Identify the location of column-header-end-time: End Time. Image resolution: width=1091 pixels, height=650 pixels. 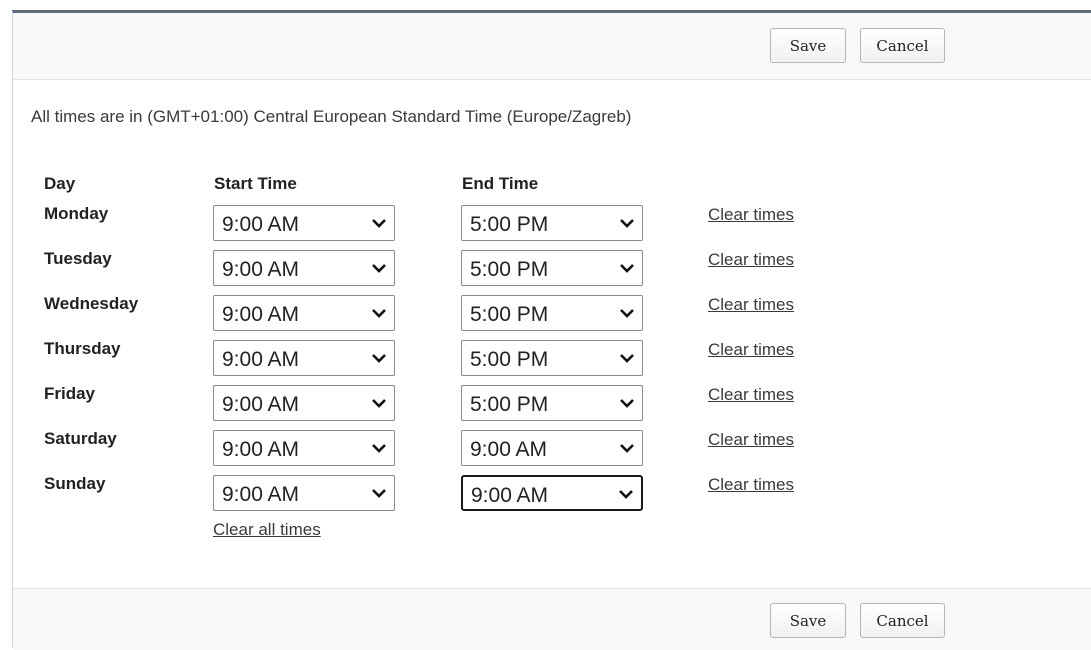
(500, 183).